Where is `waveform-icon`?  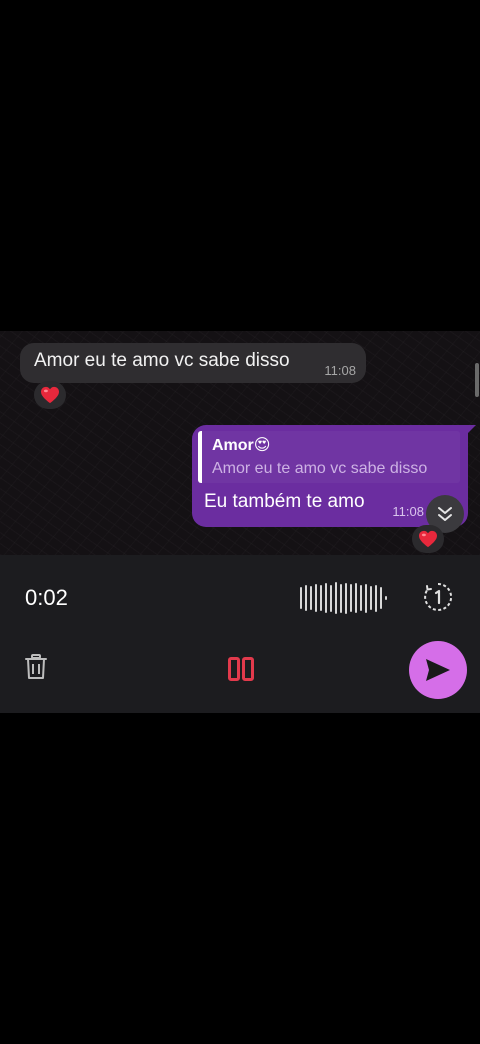 waveform-icon is located at coordinates (346, 598).